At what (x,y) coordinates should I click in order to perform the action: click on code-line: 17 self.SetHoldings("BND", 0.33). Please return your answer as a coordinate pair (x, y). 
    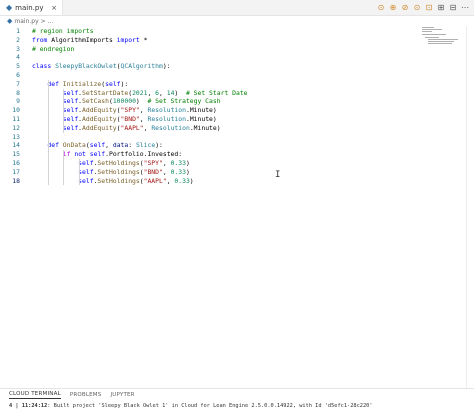
    Looking at the image, I should click on (215, 172).